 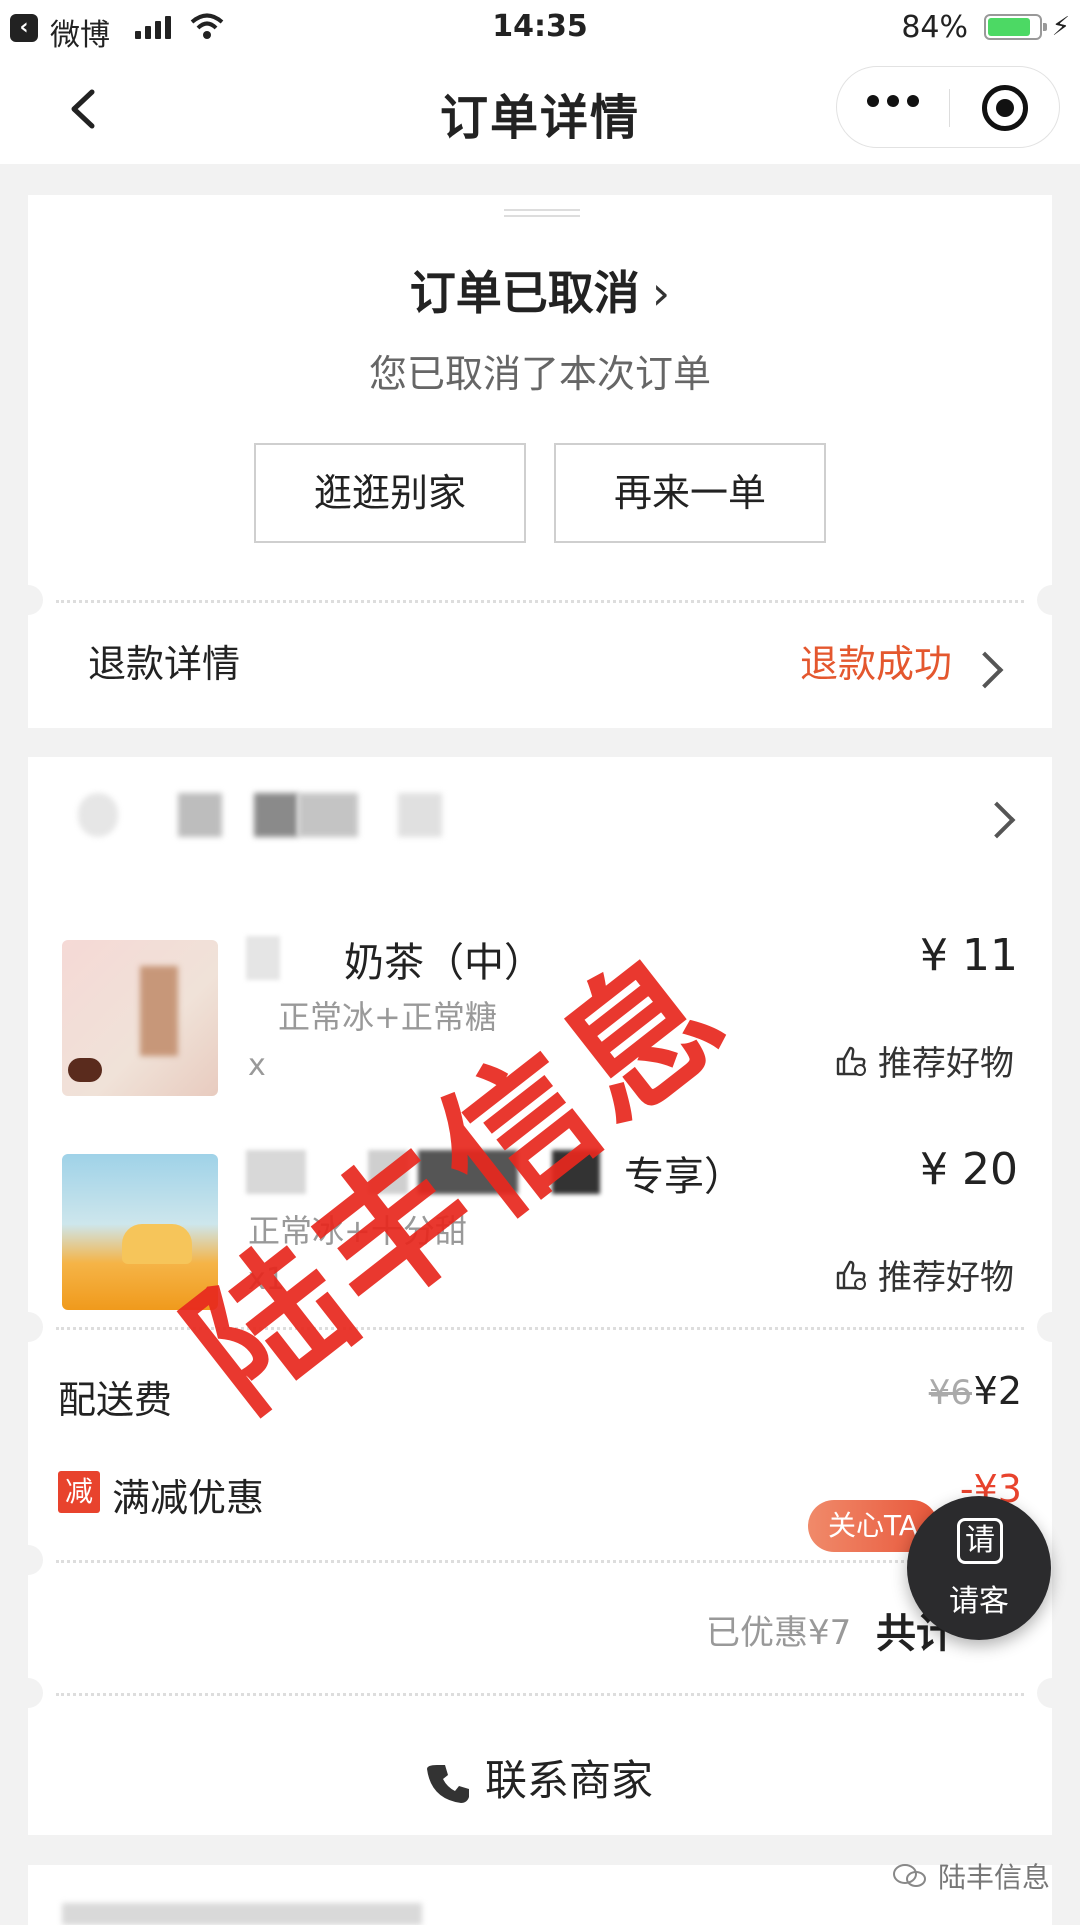 What do you see at coordinates (257, 1065) in the screenshot?
I see `item-quantity: x` at bounding box center [257, 1065].